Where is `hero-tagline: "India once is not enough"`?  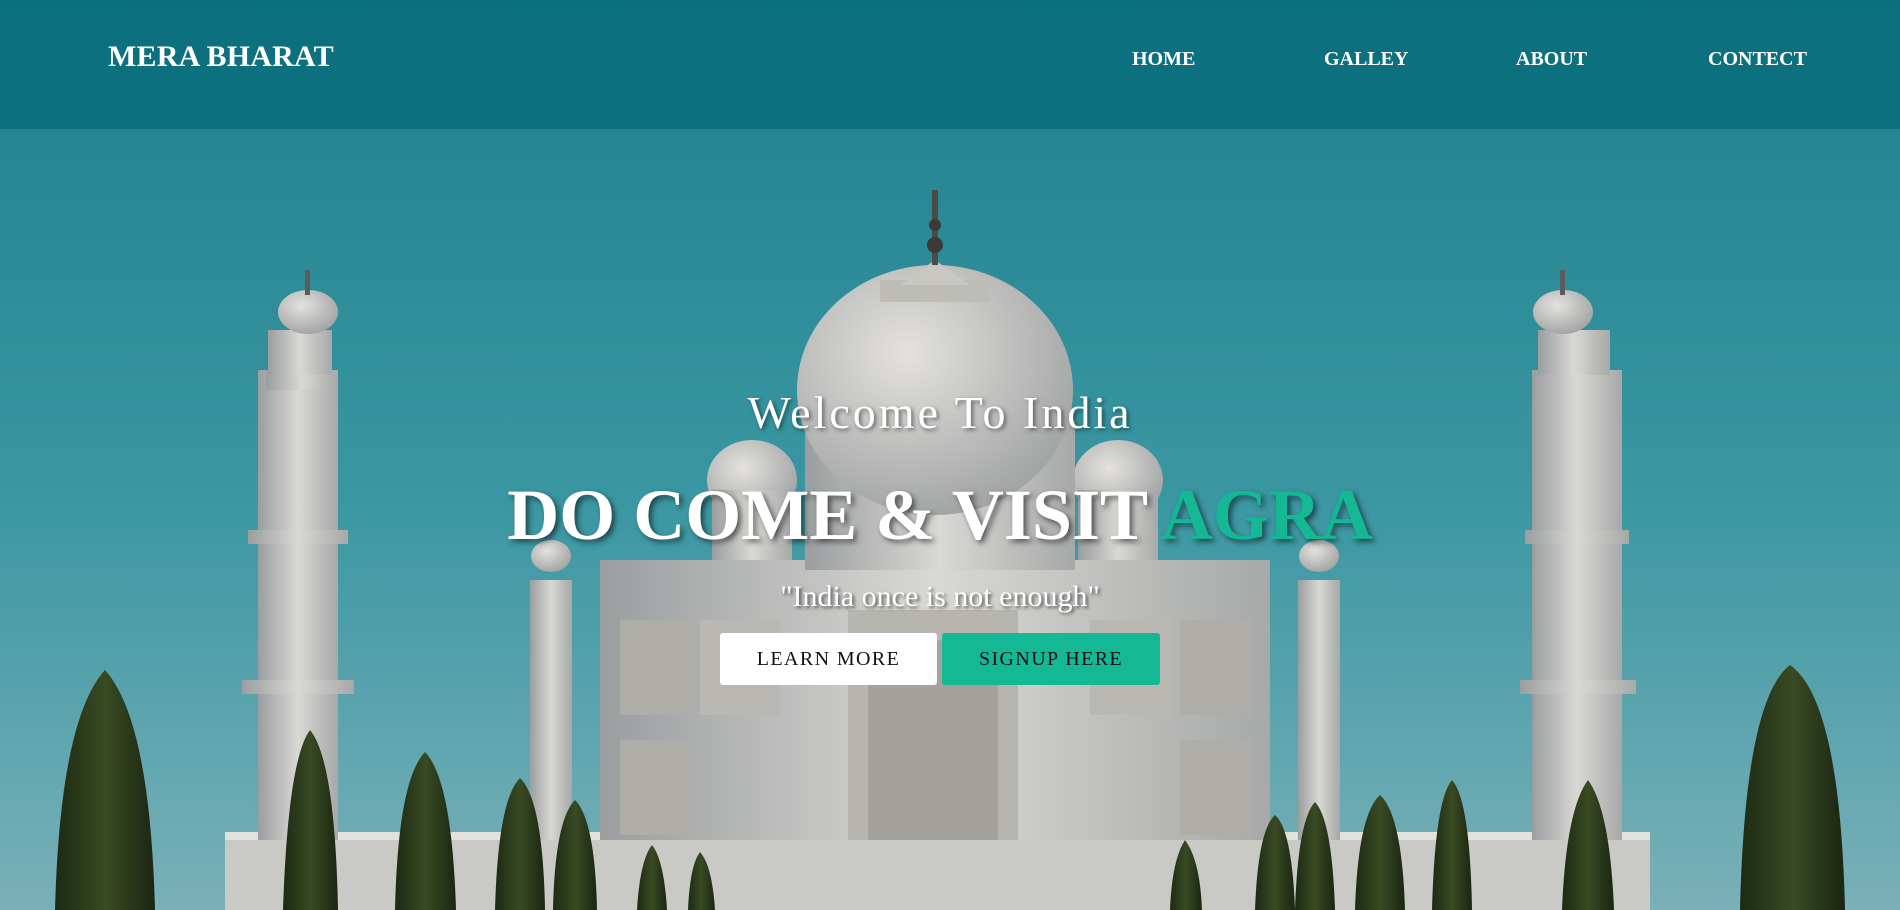
hero-tagline: "India once is not enough" is located at coordinates (940, 596).